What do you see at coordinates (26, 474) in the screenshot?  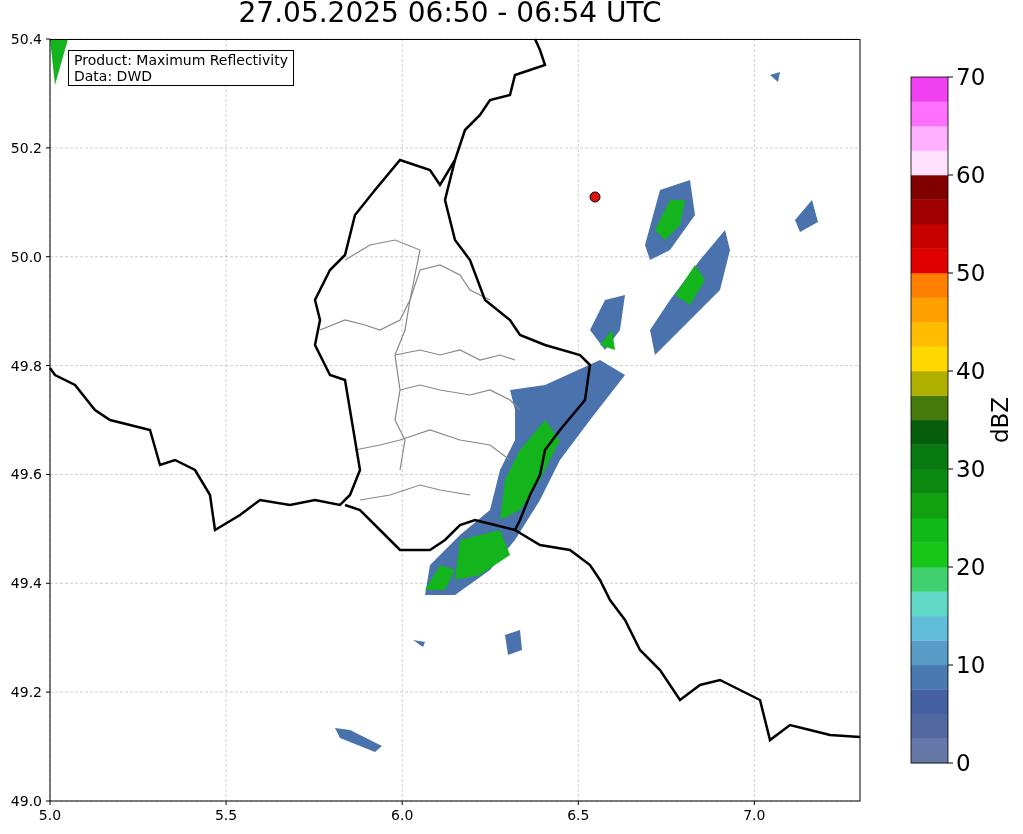 I see `axis-tick-label: 49.6` at bounding box center [26, 474].